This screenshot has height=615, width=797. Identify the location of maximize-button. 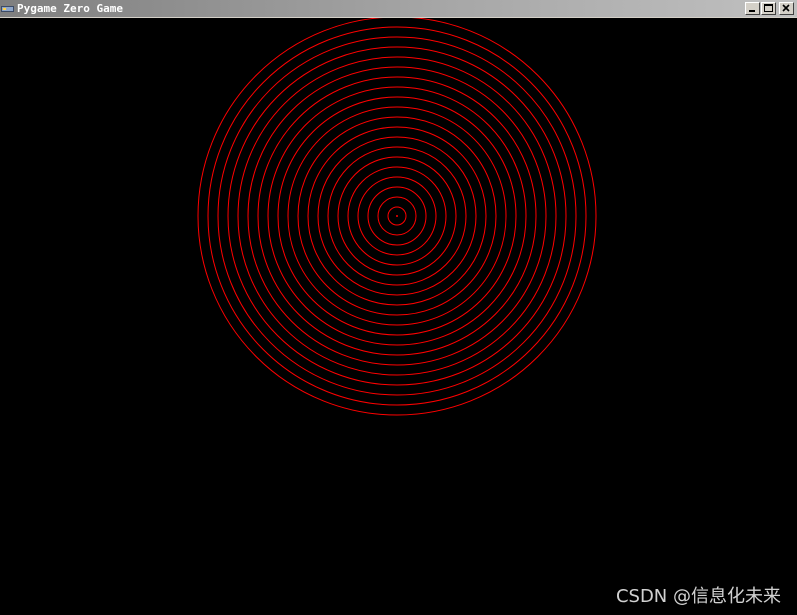
(768, 8).